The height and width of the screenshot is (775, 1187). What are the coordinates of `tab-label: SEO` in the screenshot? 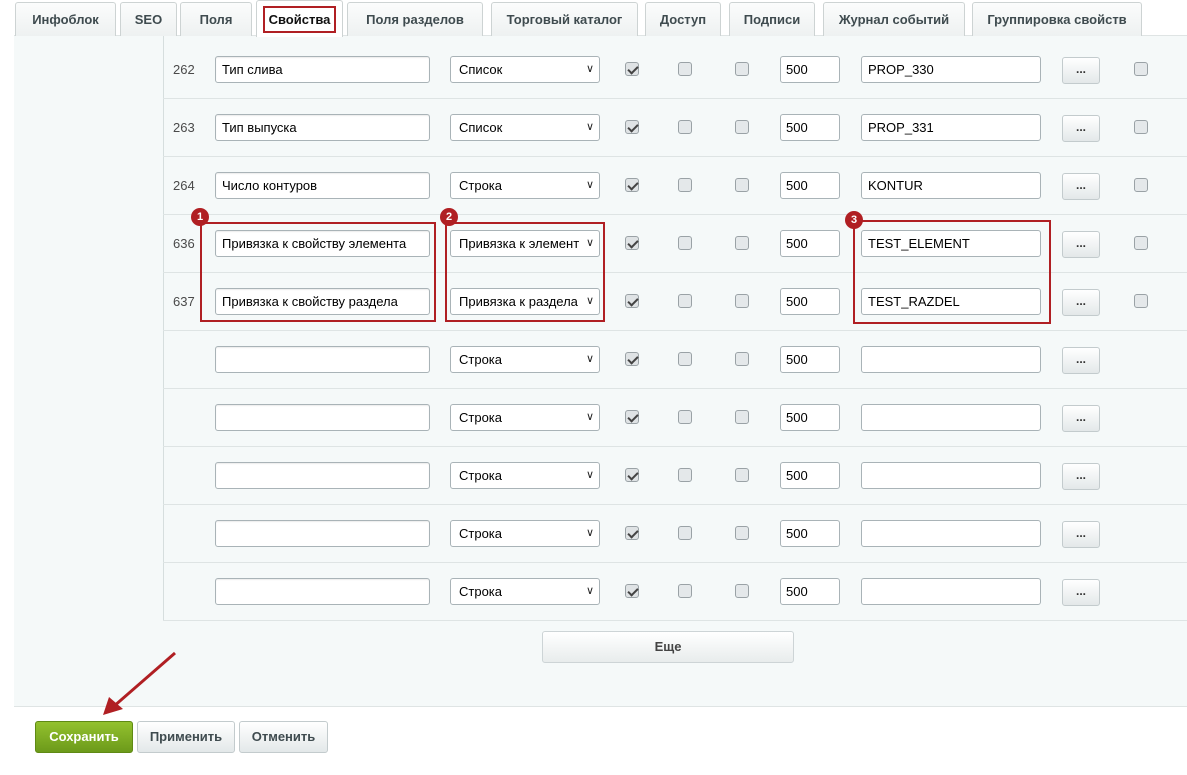 It's located at (148, 19).